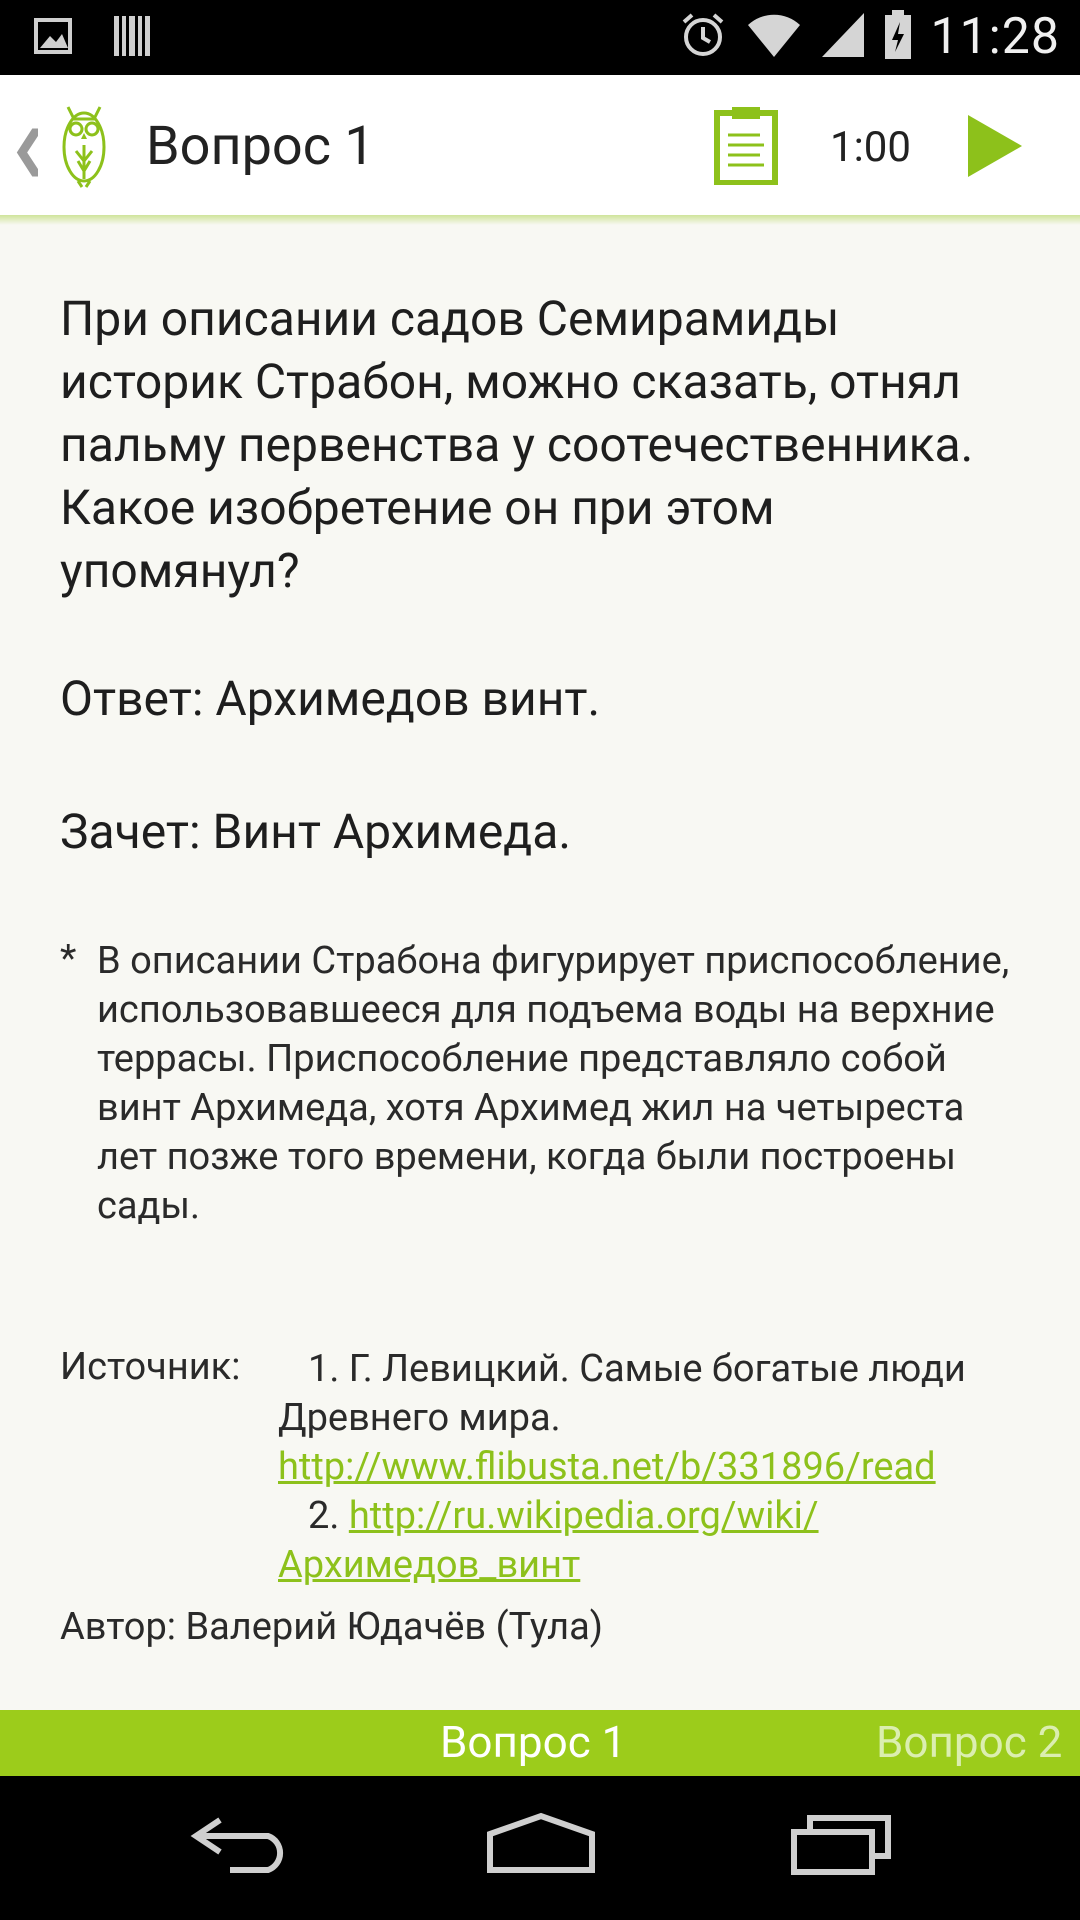 Image resolution: width=1080 pixels, height=1920 pixels. What do you see at coordinates (746, 145) in the screenshot?
I see `clipboard-icon` at bounding box center [746, 145].